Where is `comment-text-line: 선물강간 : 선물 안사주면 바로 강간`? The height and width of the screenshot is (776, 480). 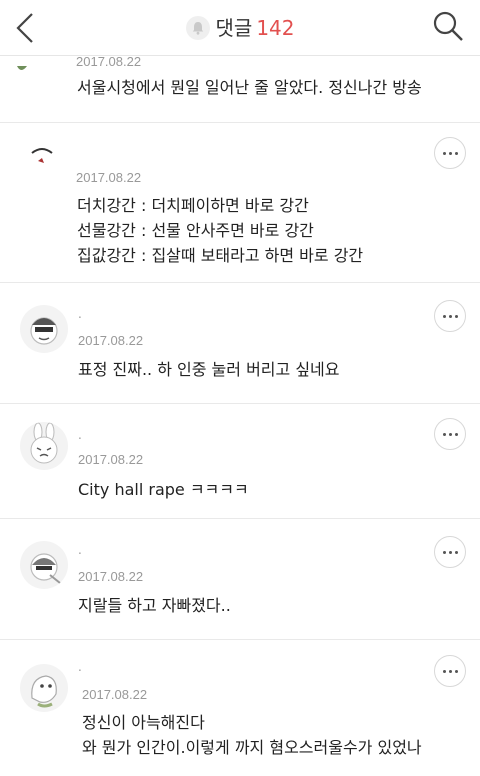 comment-text-line: 선물강간 : 선물 안사주면 바로 강간 is located at coordinates (195, 230).